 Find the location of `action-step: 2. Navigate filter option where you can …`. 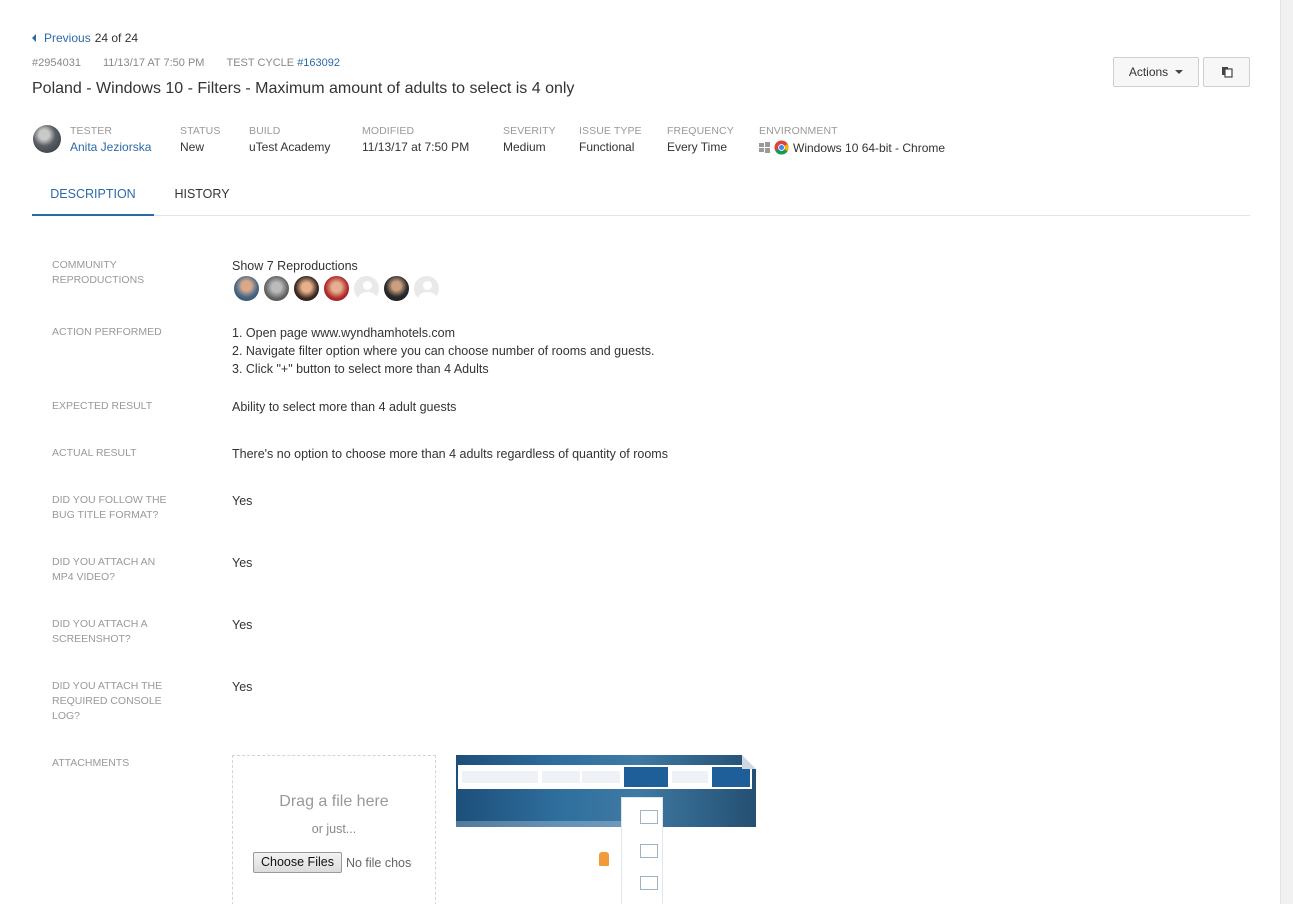

action-step: 2. Navigate filter option where you can … is located at coordinates (443, 351).